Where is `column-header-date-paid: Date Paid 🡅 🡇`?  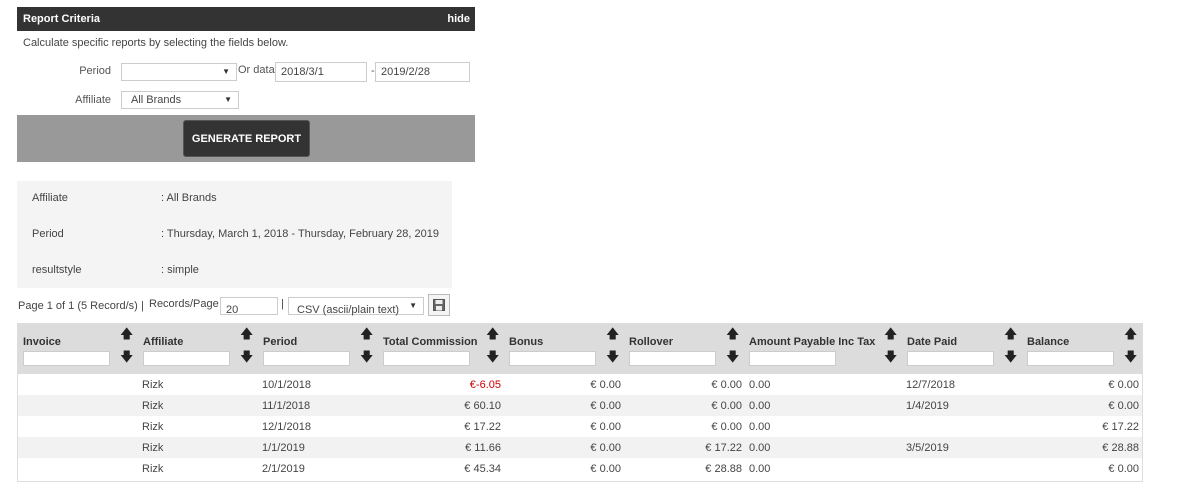 column-header-date-paid: Date Paid 🡅 🡇 is located at coordinates (962, 349).